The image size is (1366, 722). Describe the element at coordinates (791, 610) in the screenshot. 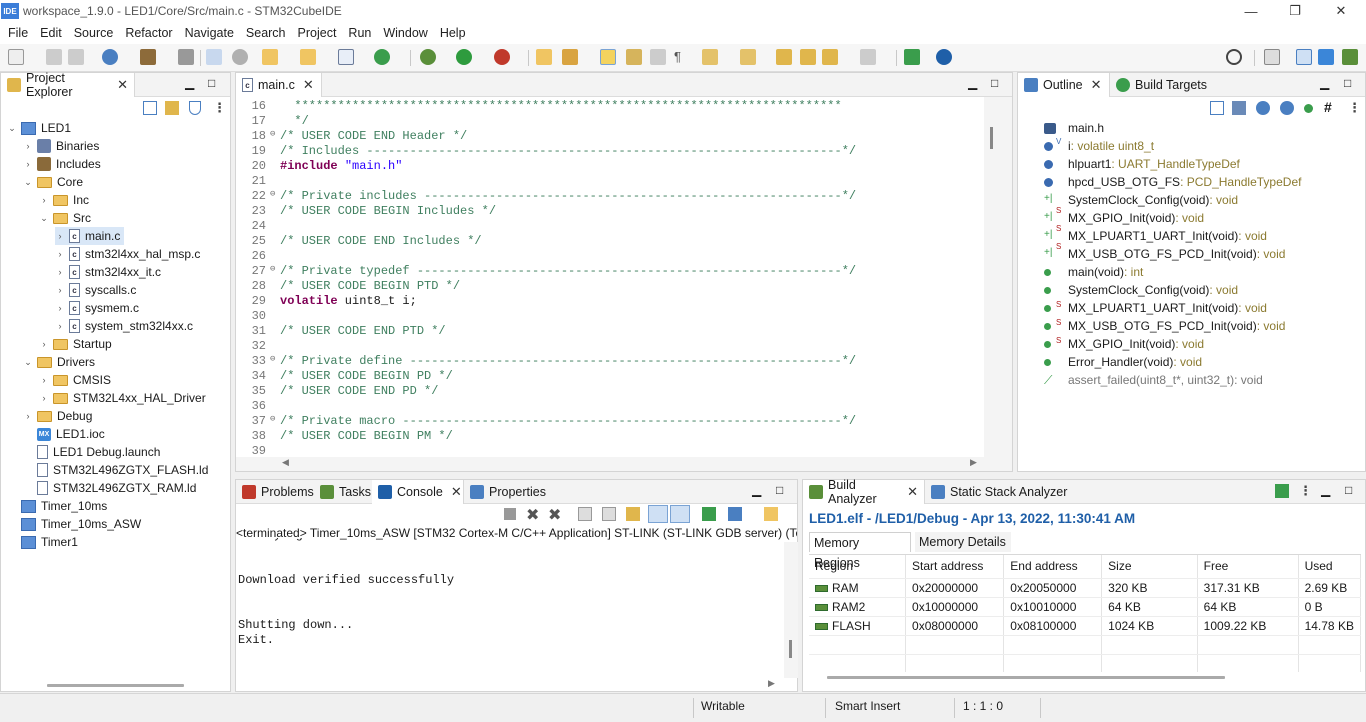

I see `vertical-scrollbar` at that location.